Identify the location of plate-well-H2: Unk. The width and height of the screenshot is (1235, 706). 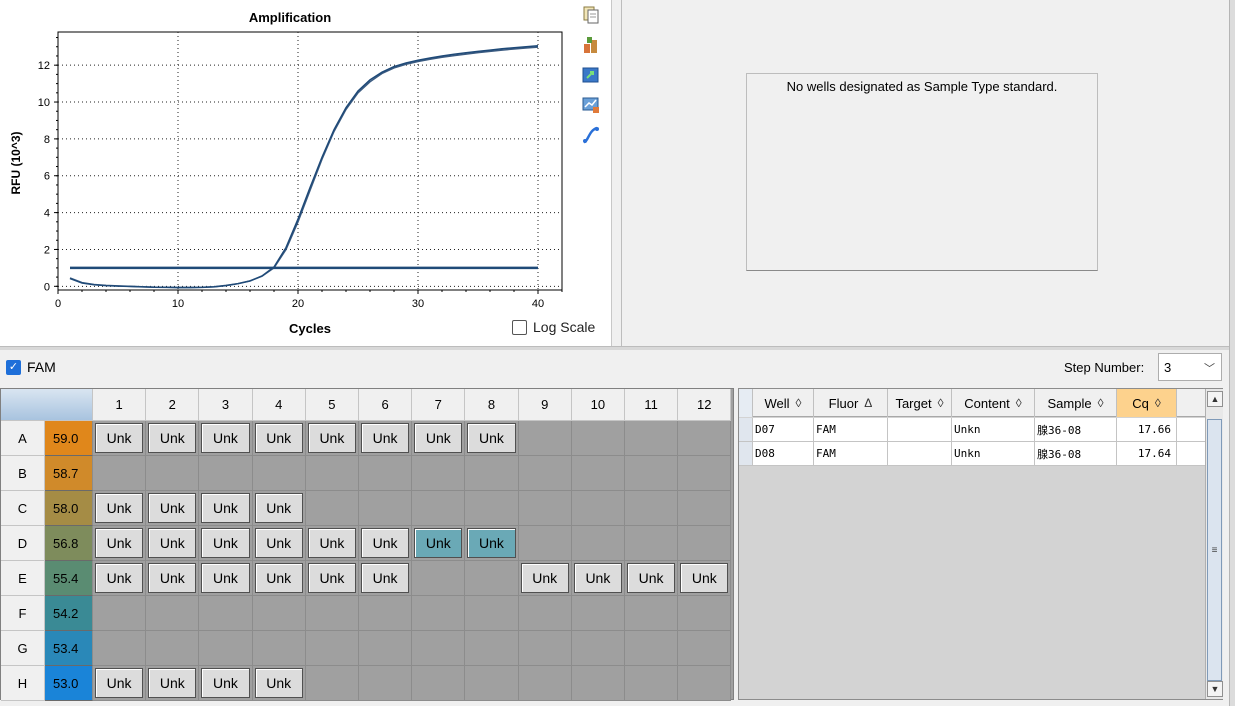
(173, 683).